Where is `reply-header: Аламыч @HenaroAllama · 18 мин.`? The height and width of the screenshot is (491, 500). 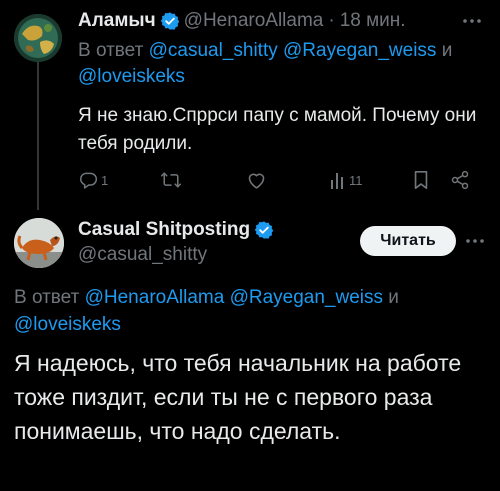
reply-header: Аламыч @HenaroAllama · 18 мин. is located at coordinates (242, 21).